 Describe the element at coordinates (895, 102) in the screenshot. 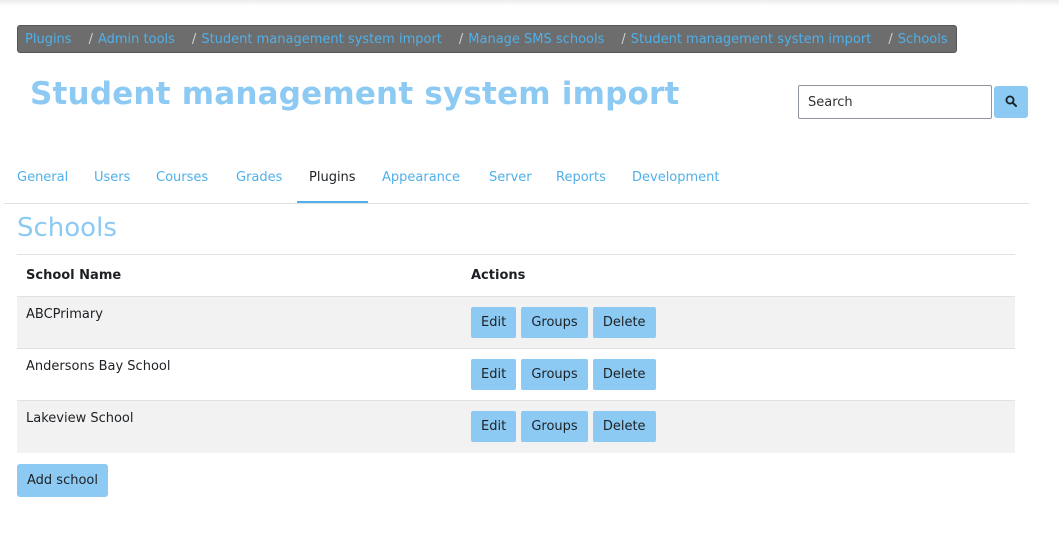

I see `search-input` at that location.